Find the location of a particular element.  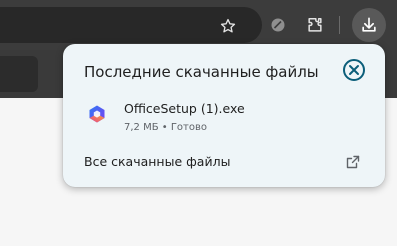

close-button is located at coordinates (354, 70).